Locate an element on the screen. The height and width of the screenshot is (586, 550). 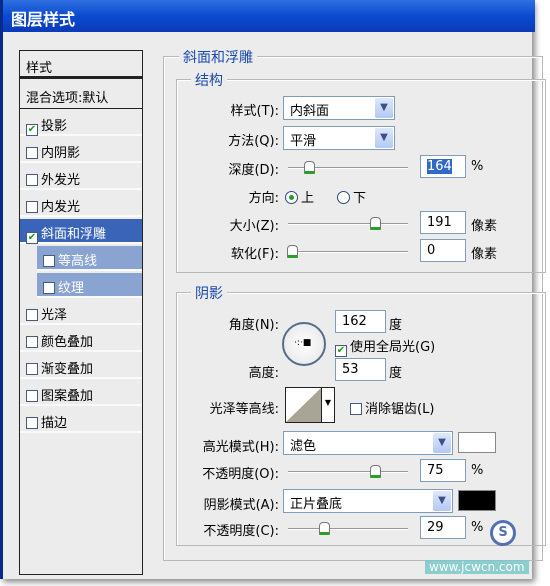
shadow-opacity-input: 29 is located at coordinates (443, 527).